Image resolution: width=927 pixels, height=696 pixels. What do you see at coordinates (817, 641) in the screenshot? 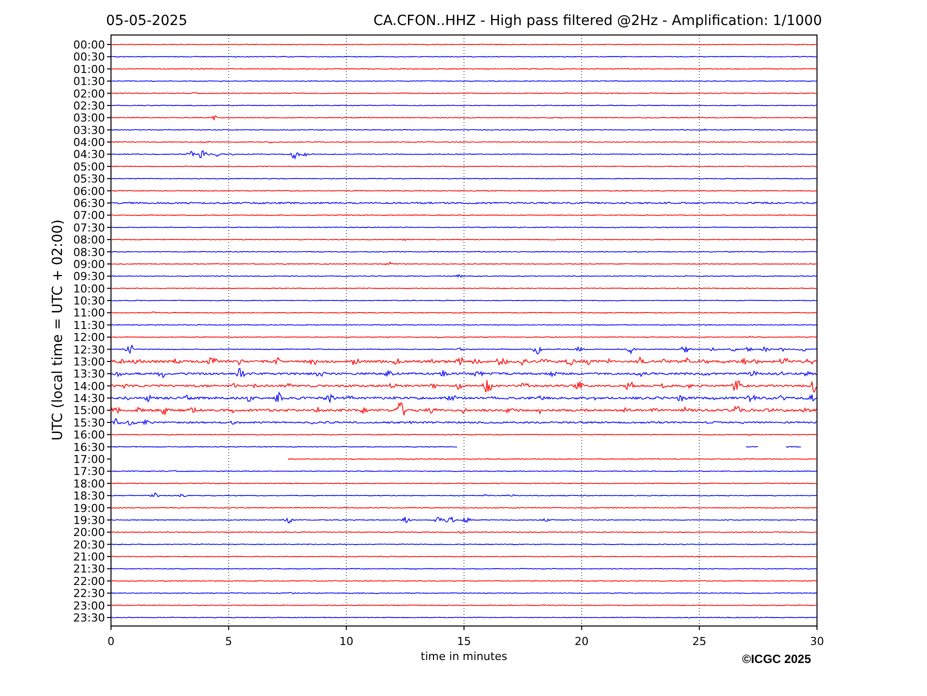
I see `axis-tick-label: 30` at bounding box center [817, 641].